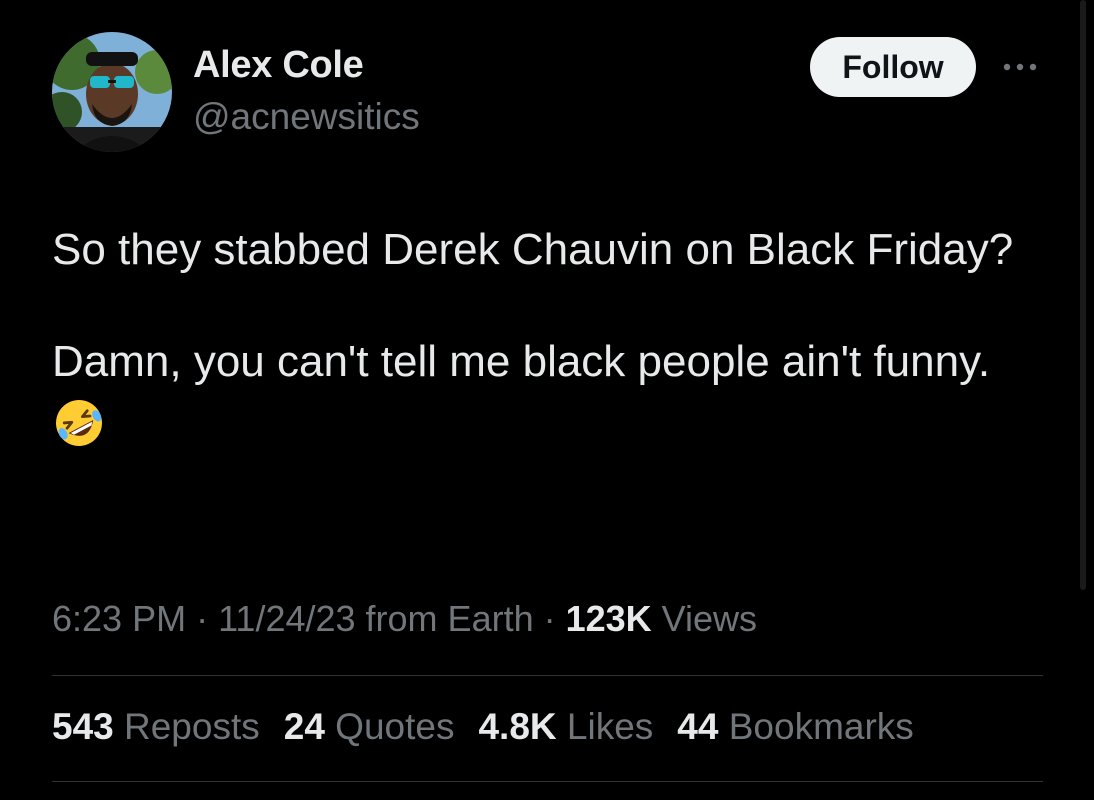 This screenshot has width=1094, height=800. I want to click on bookmarks-label: Bookmarks, so click(816, 726).